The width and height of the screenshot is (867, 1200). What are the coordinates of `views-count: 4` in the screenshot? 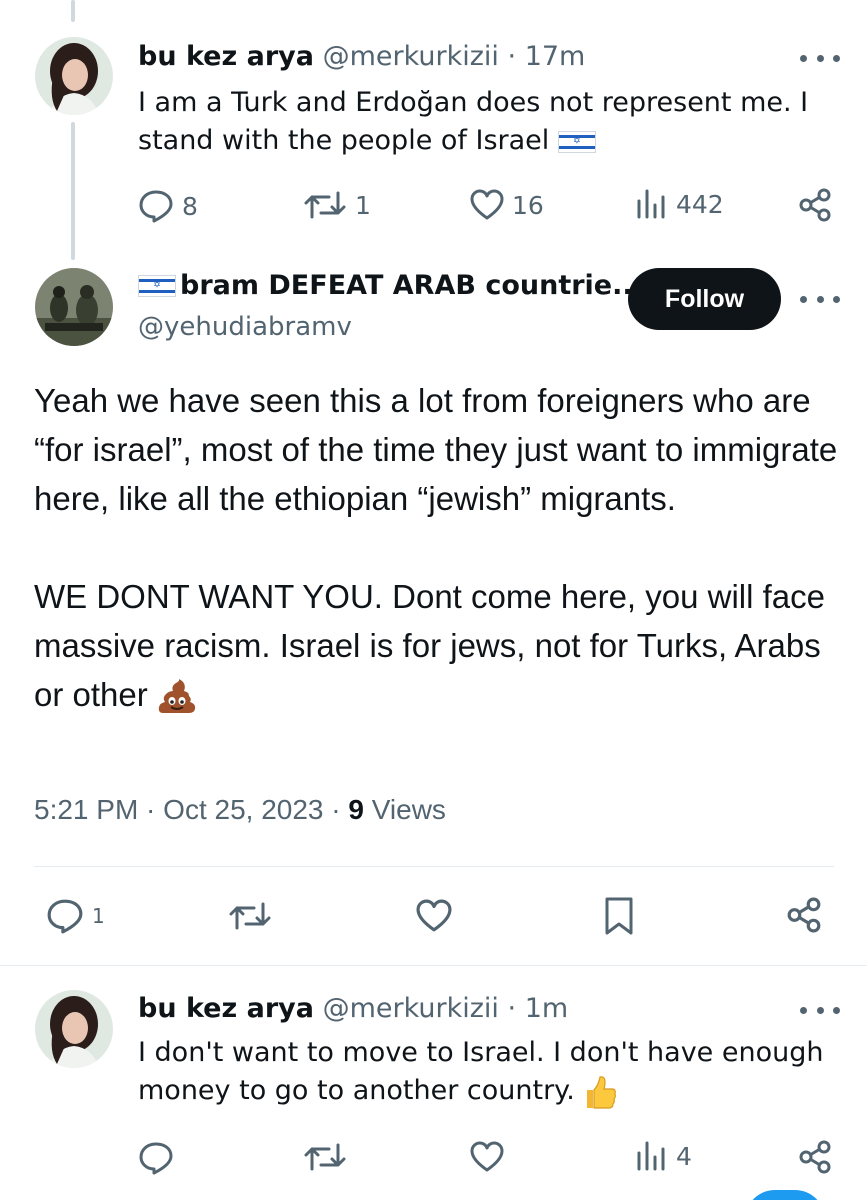 It's located at (684, 1156).